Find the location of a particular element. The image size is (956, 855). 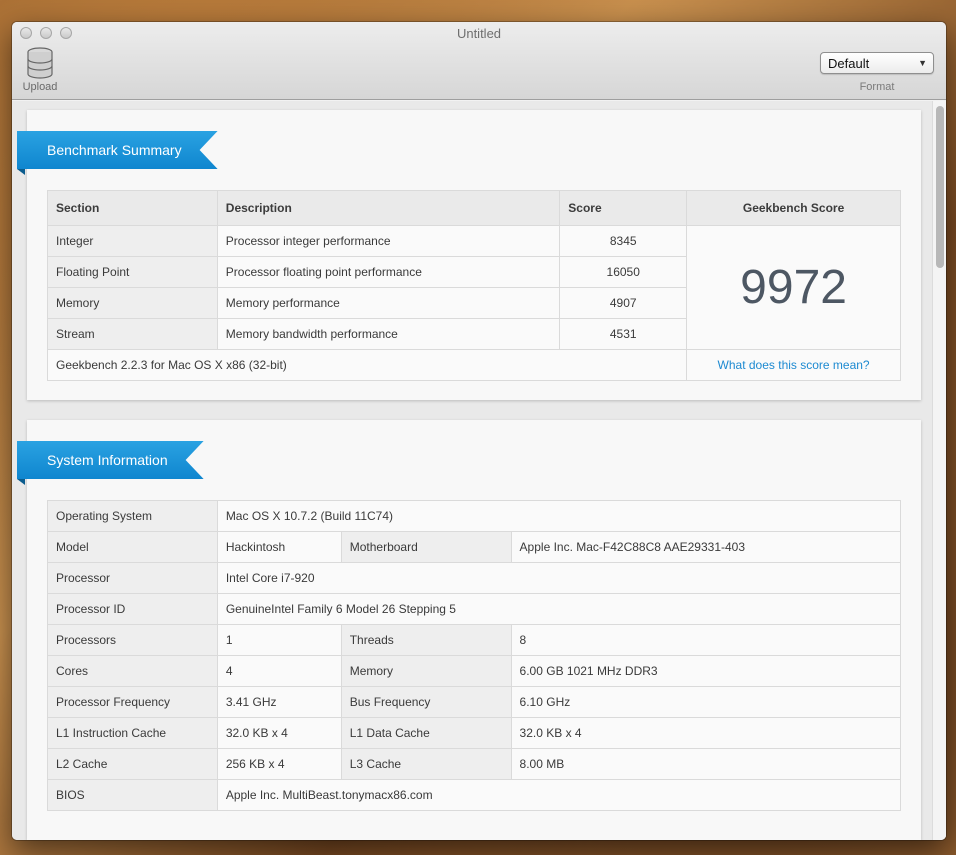

upload-button: Upload is located at coordinates (40, 70).